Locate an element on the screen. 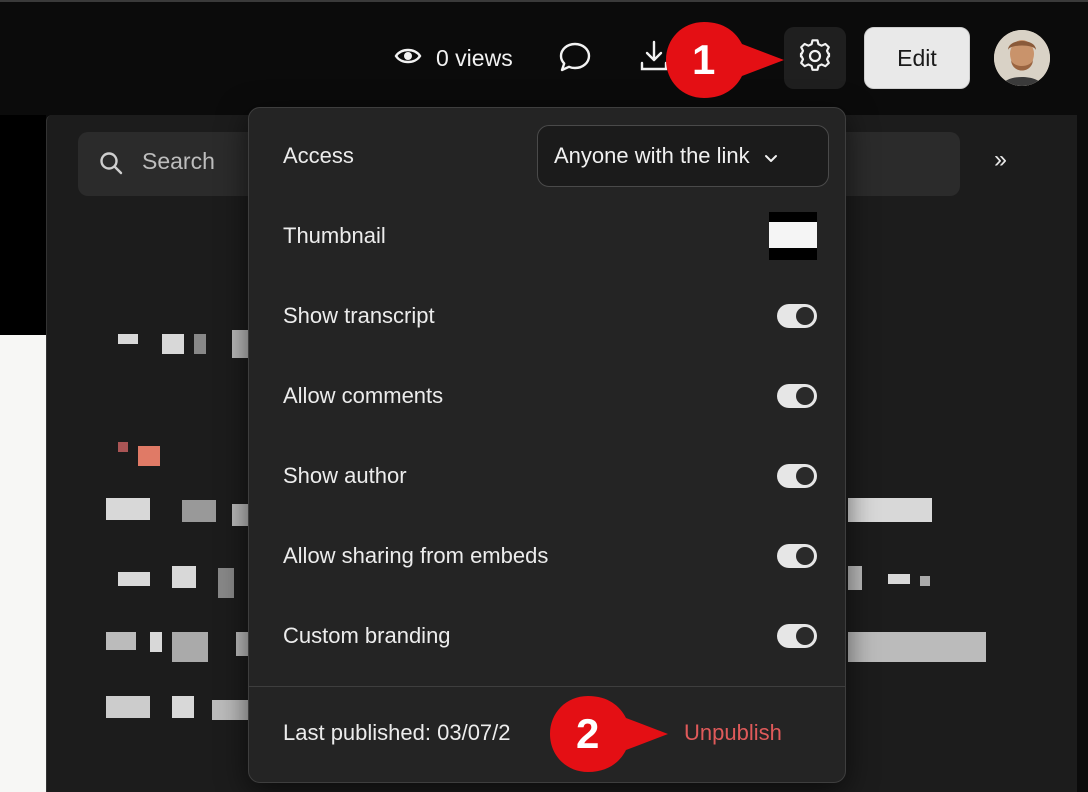  expand-panel-icon: ›› is located at coordinates (1000, 160).